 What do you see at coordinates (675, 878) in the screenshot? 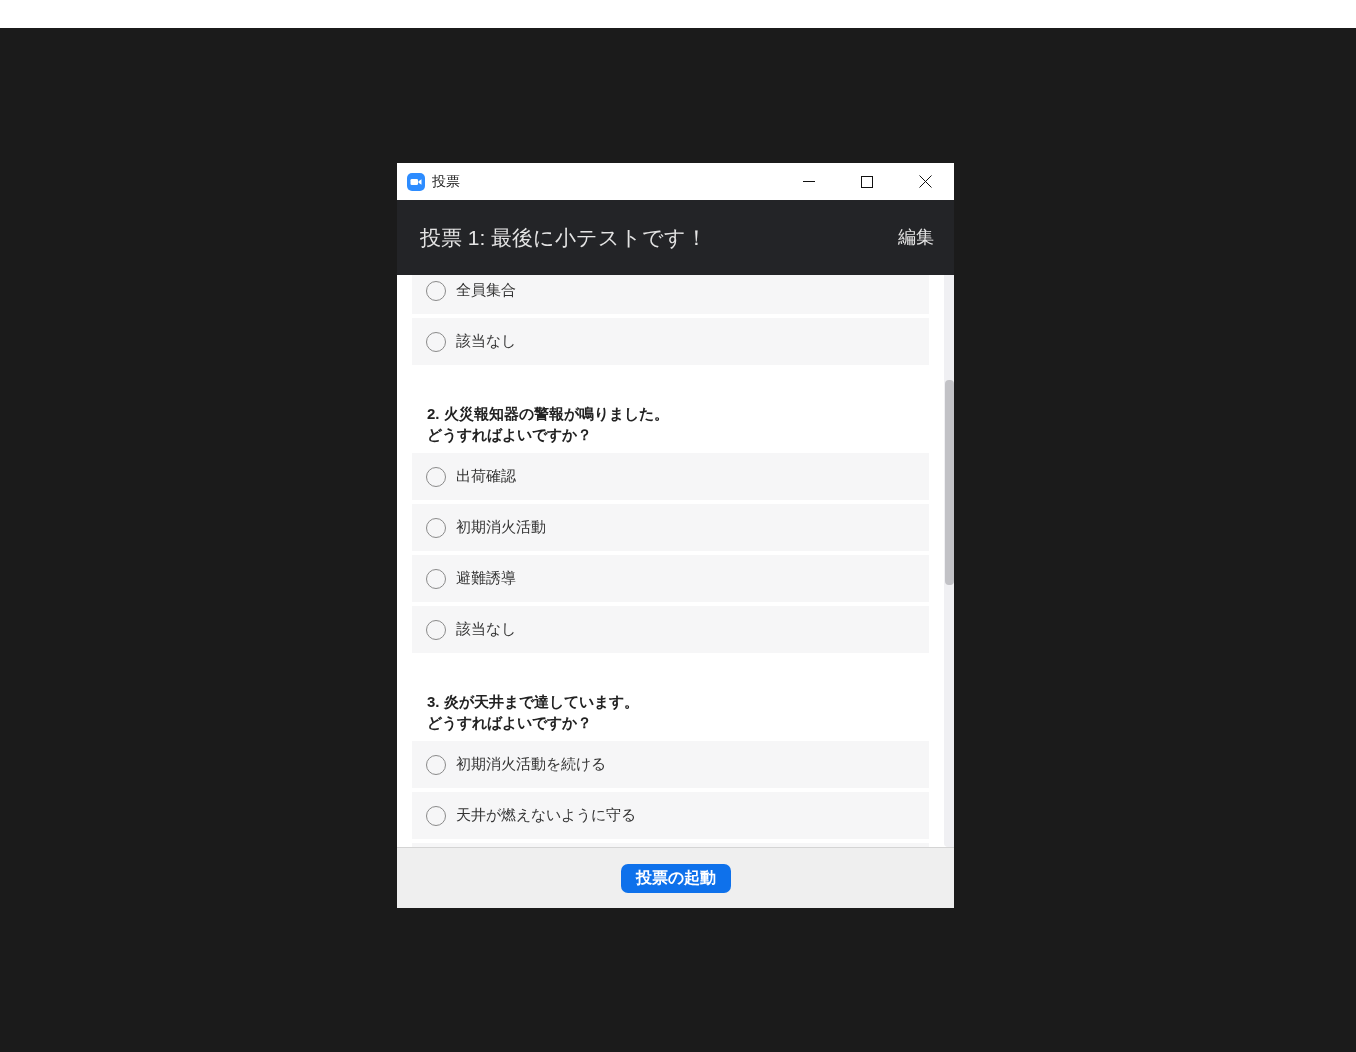
I see `launch-poll-button: 投票の起動` at bounding box center [675, 878].